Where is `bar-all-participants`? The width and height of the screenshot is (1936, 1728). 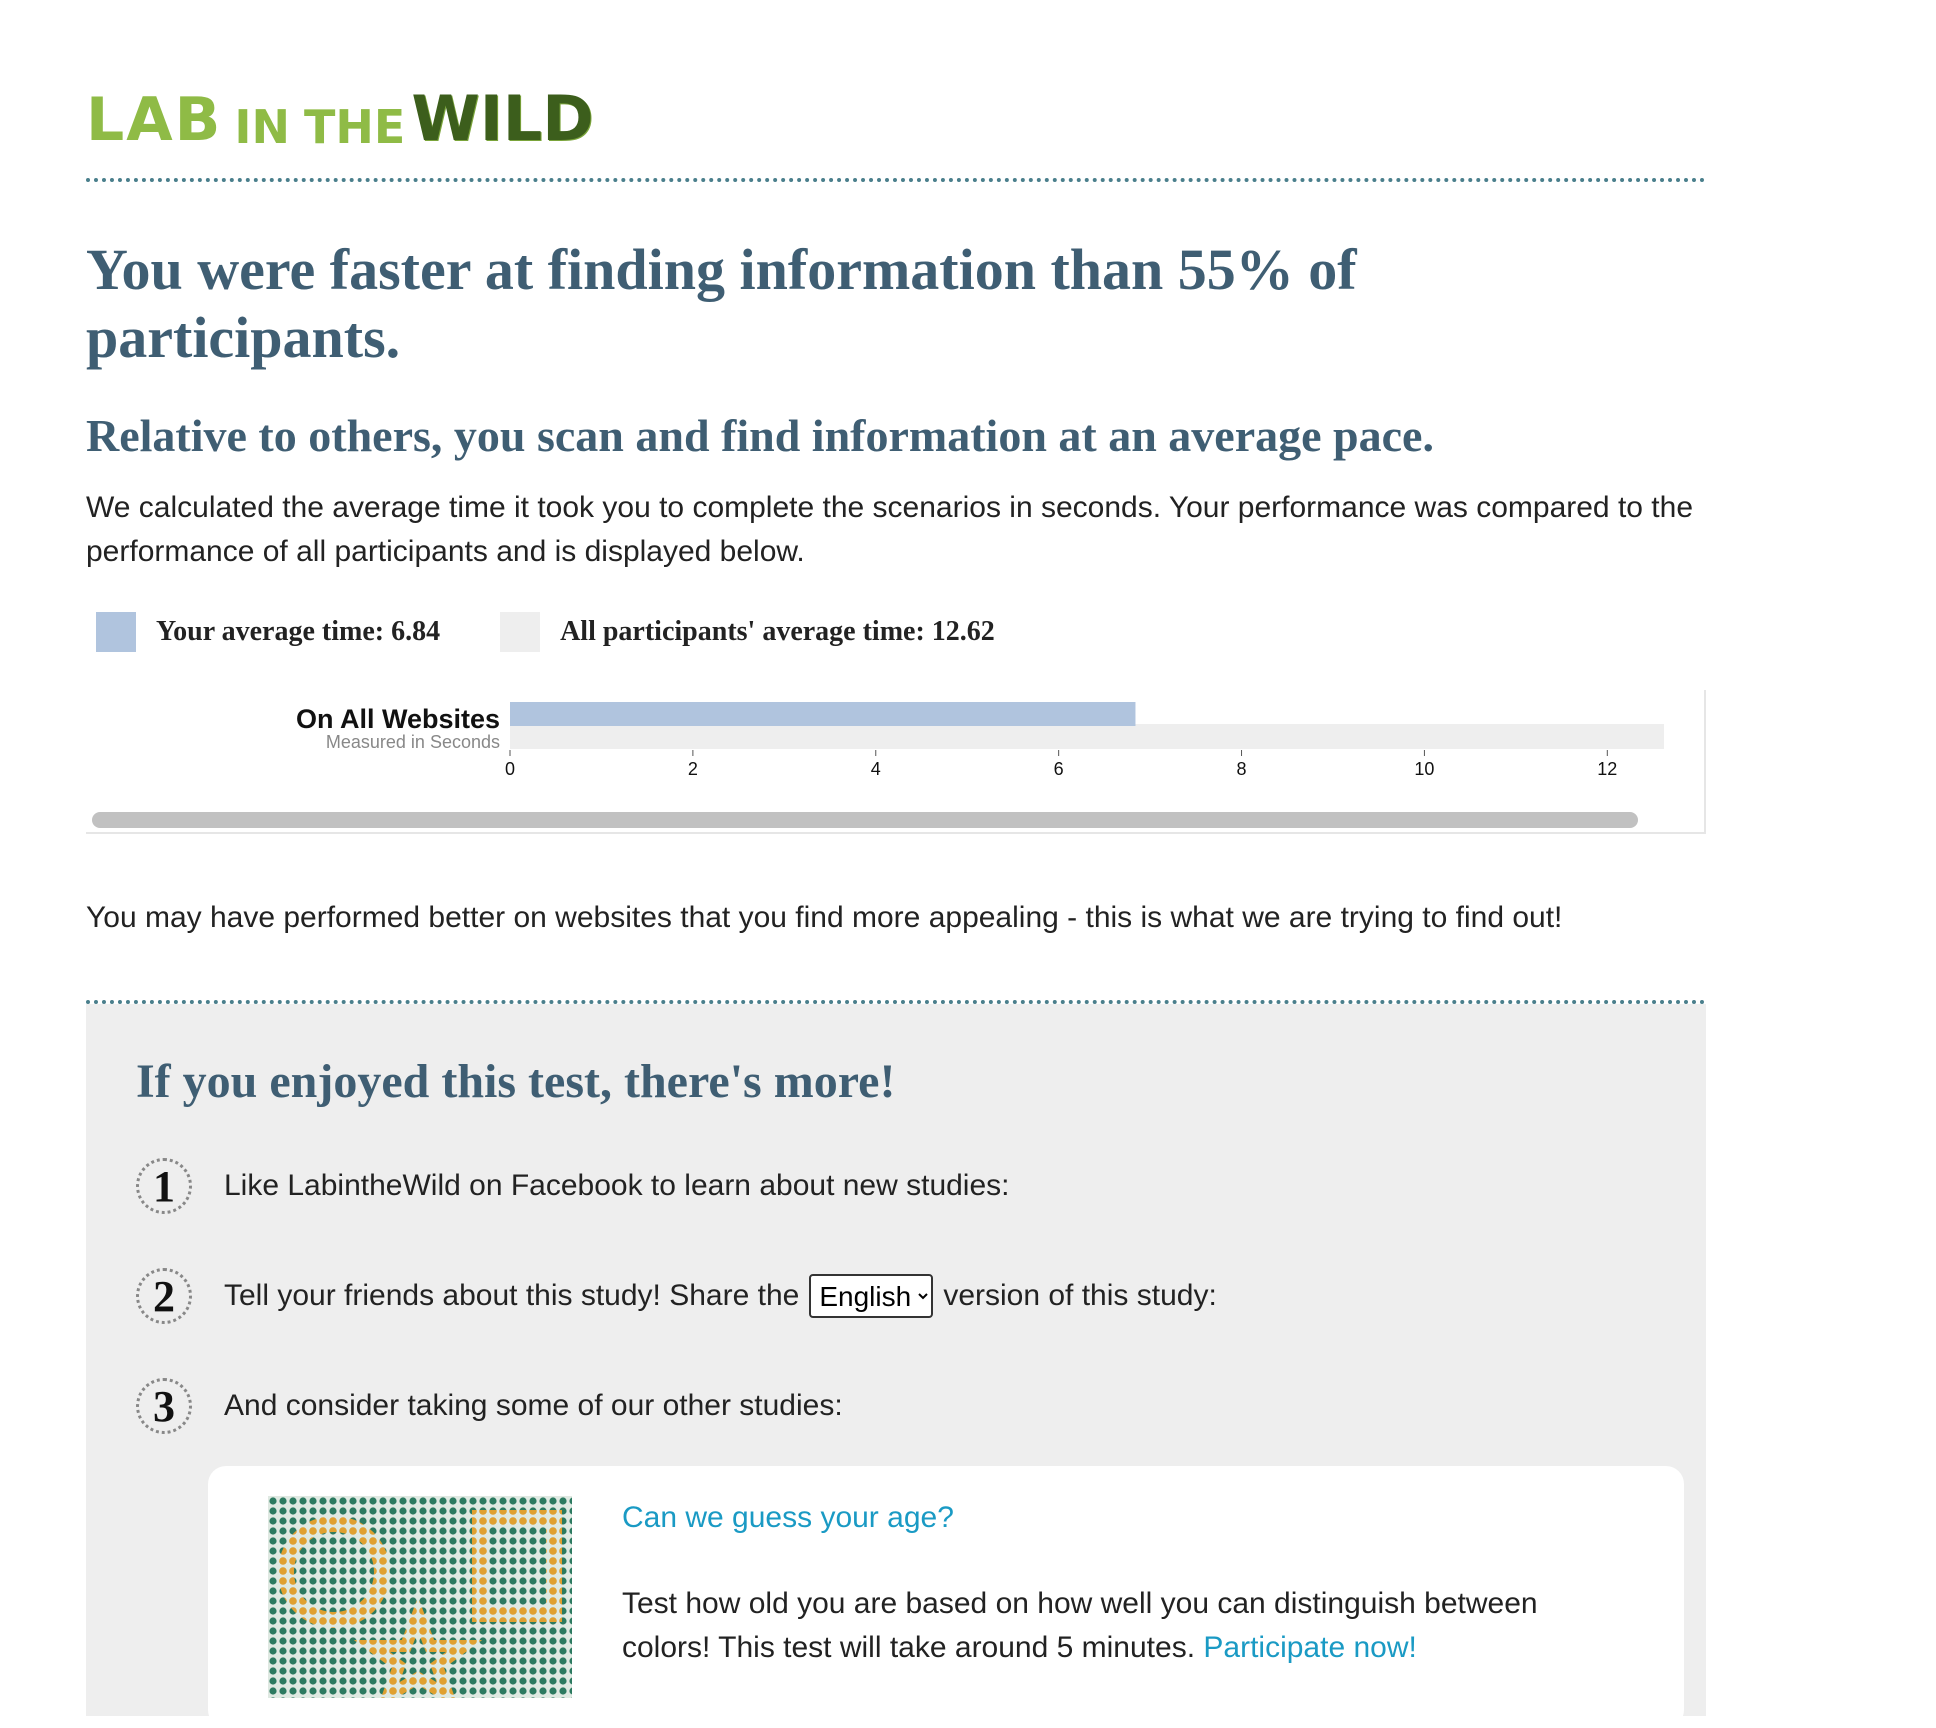
bar-all-participants is located at coordinates (1087, 736).